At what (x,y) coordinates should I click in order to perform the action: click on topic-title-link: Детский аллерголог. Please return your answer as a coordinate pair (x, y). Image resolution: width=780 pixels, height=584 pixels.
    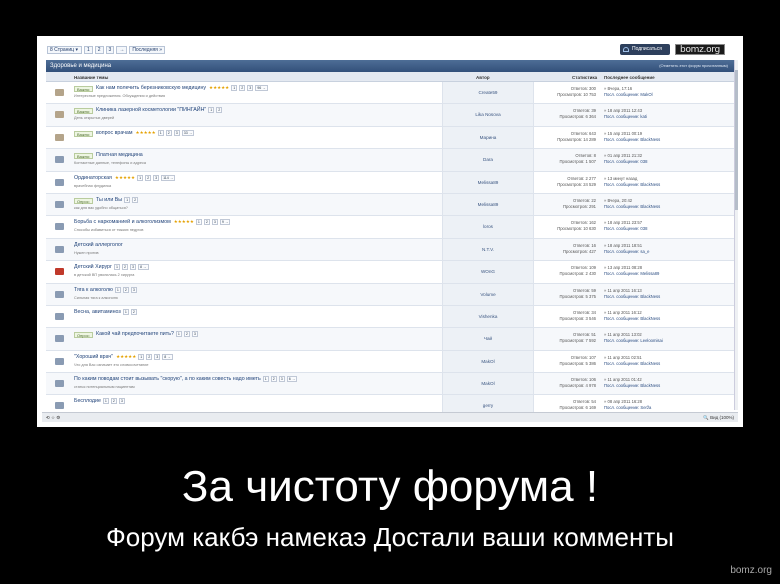
    Looking at the image, I should click on (98, 245).